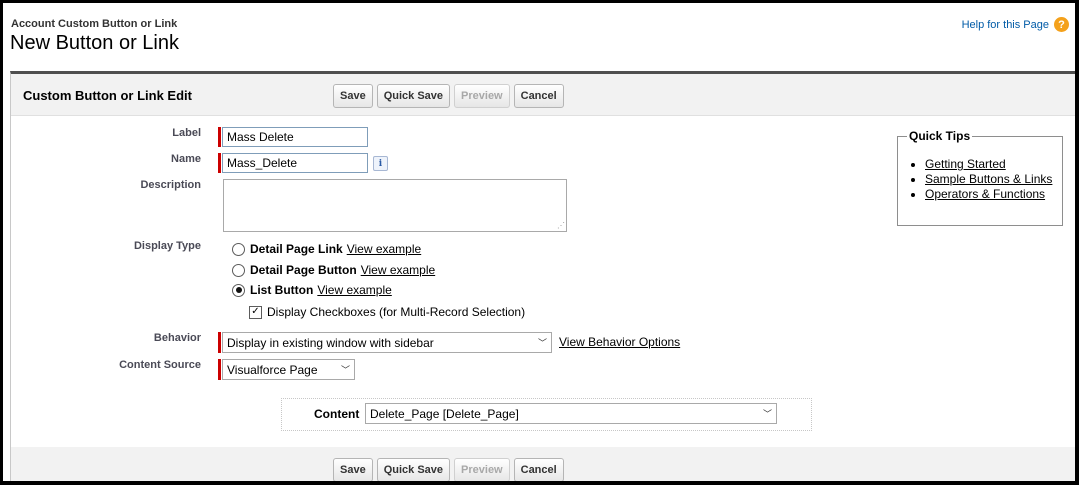  Describe the element at coordinates (282, 290) in the screenshot. I see `option-label: List Button` at that location.